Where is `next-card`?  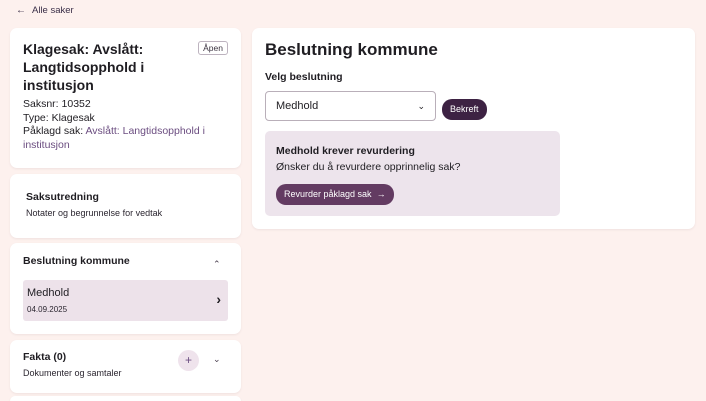 next-card is located at coordinates (125, 398).